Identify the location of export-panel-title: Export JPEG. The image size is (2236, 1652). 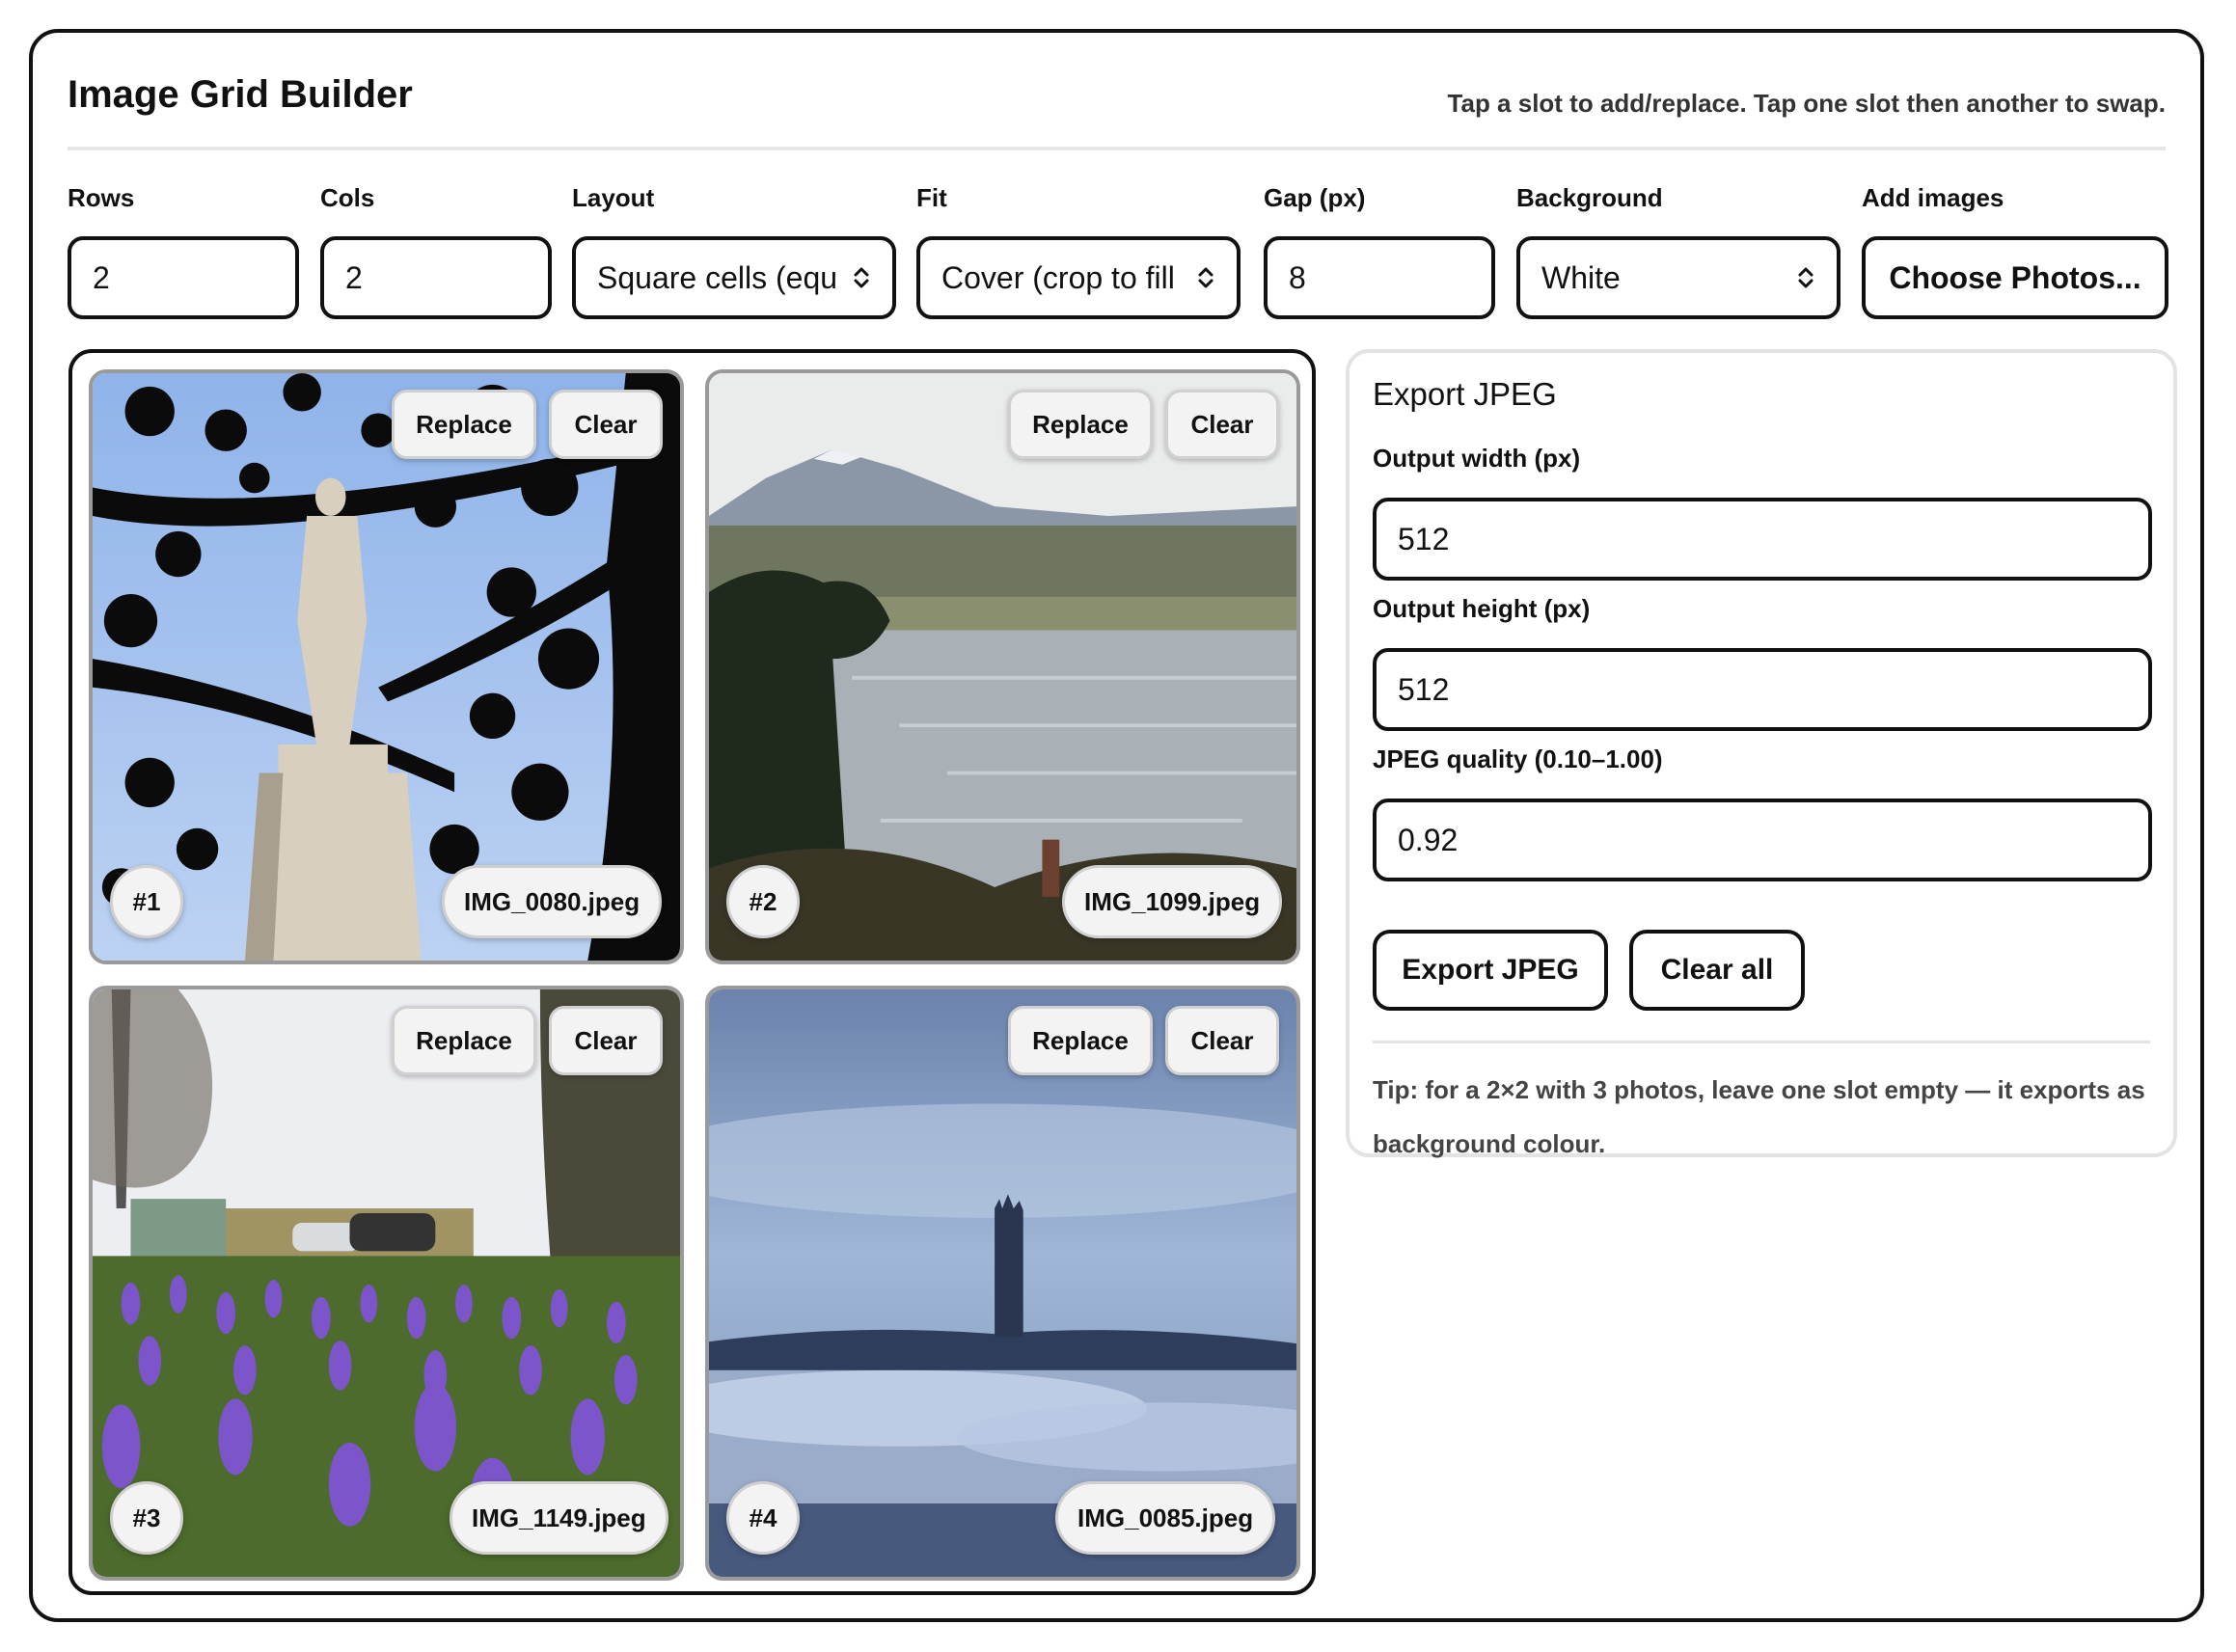
(1465, 394).